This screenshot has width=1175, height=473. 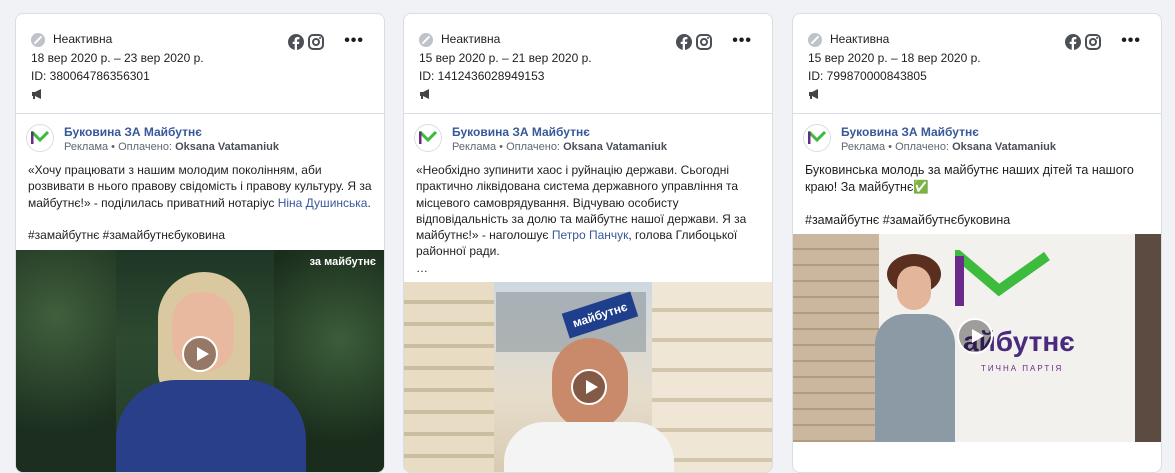 I want to click on ad-dates: 15 вер 2020 р. – 18 вер 2020 р., so click(x=894, y=58).